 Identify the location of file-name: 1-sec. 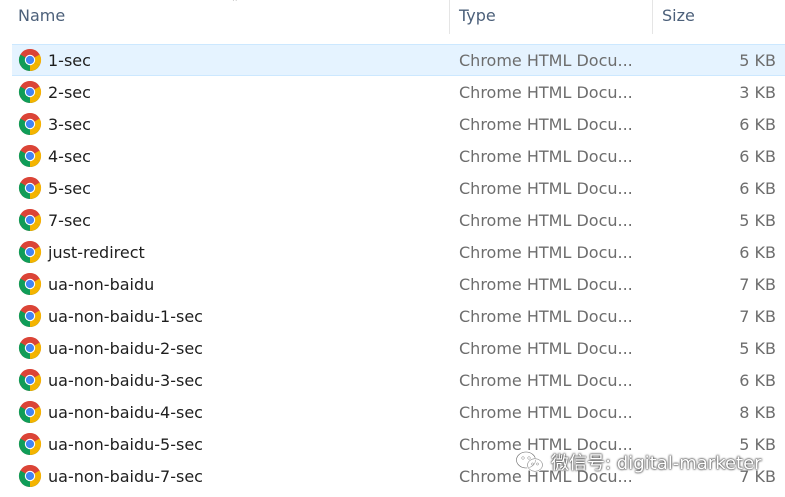
(69, 60).